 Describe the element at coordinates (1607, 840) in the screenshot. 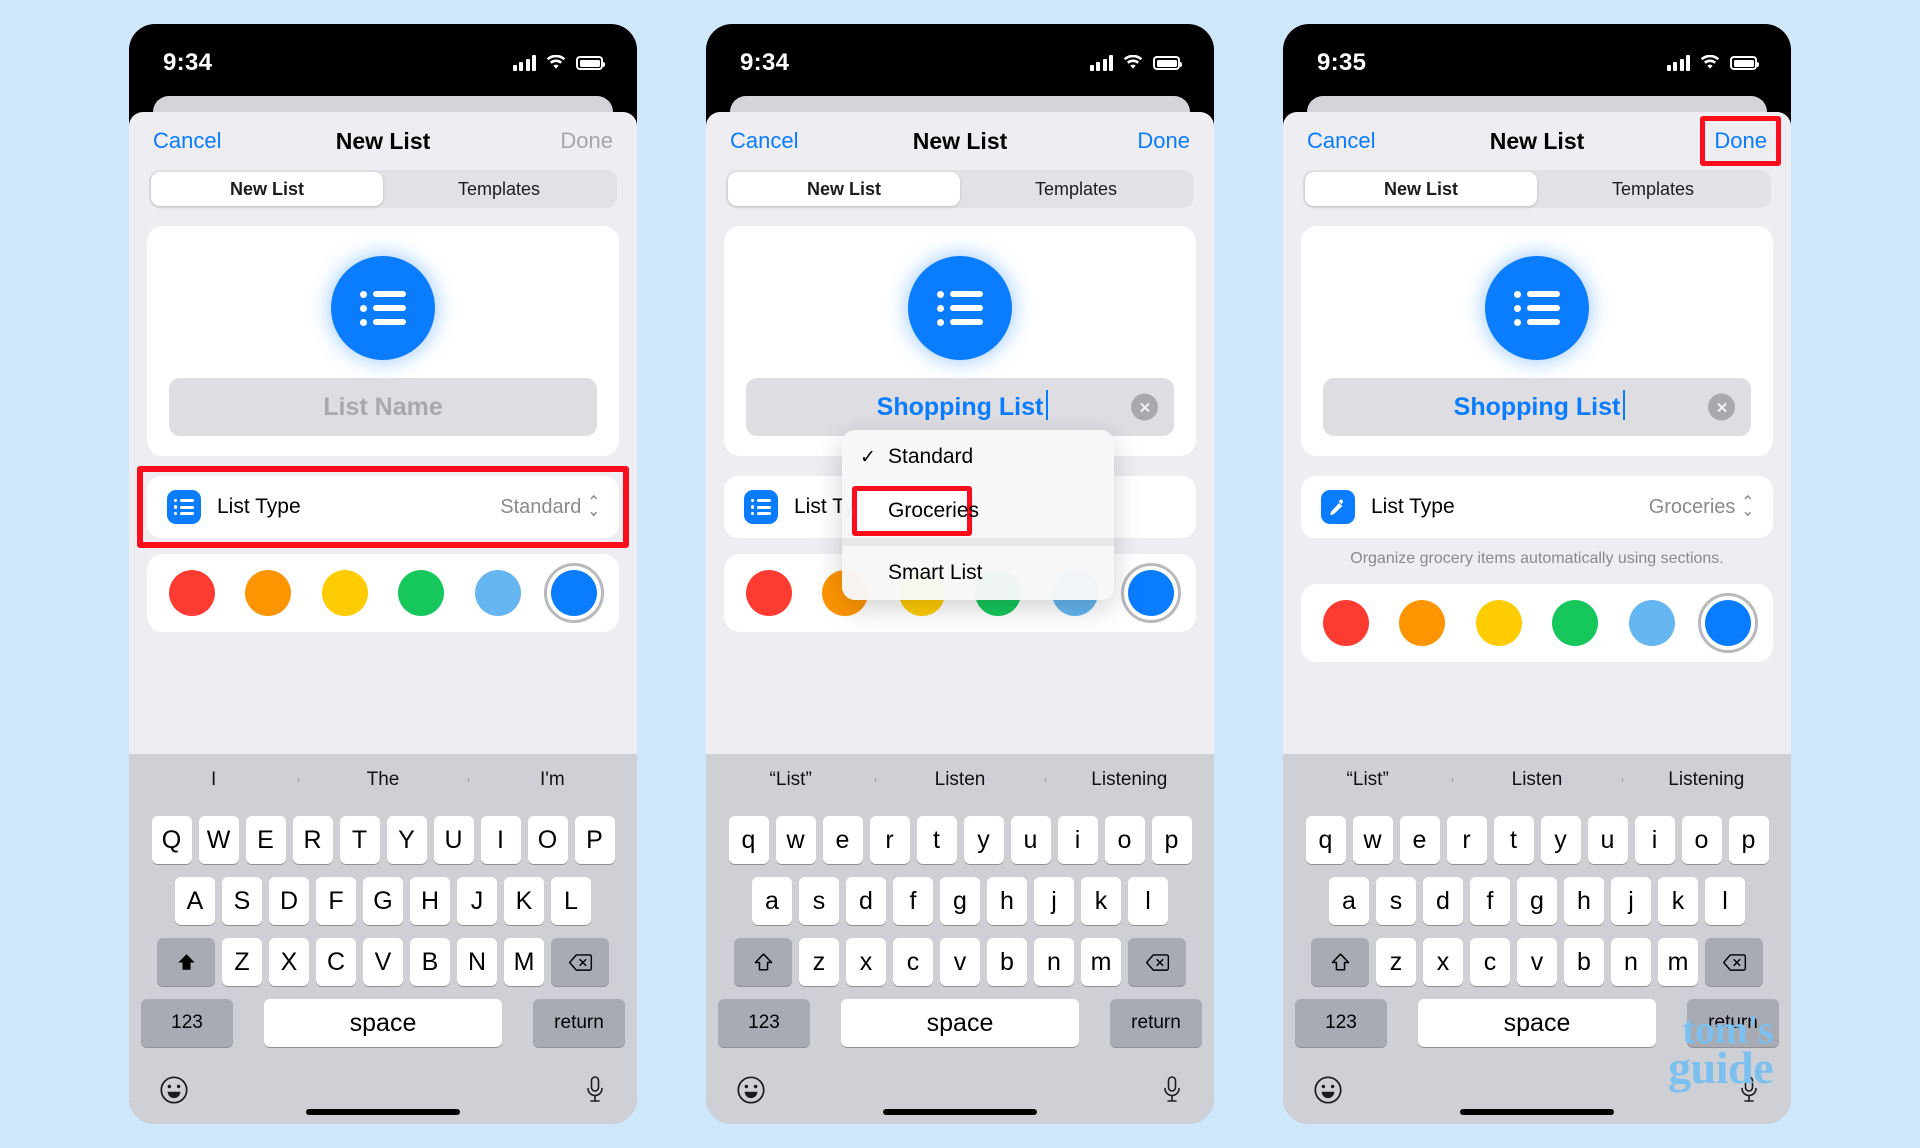

I see `key-u: u` at that location.